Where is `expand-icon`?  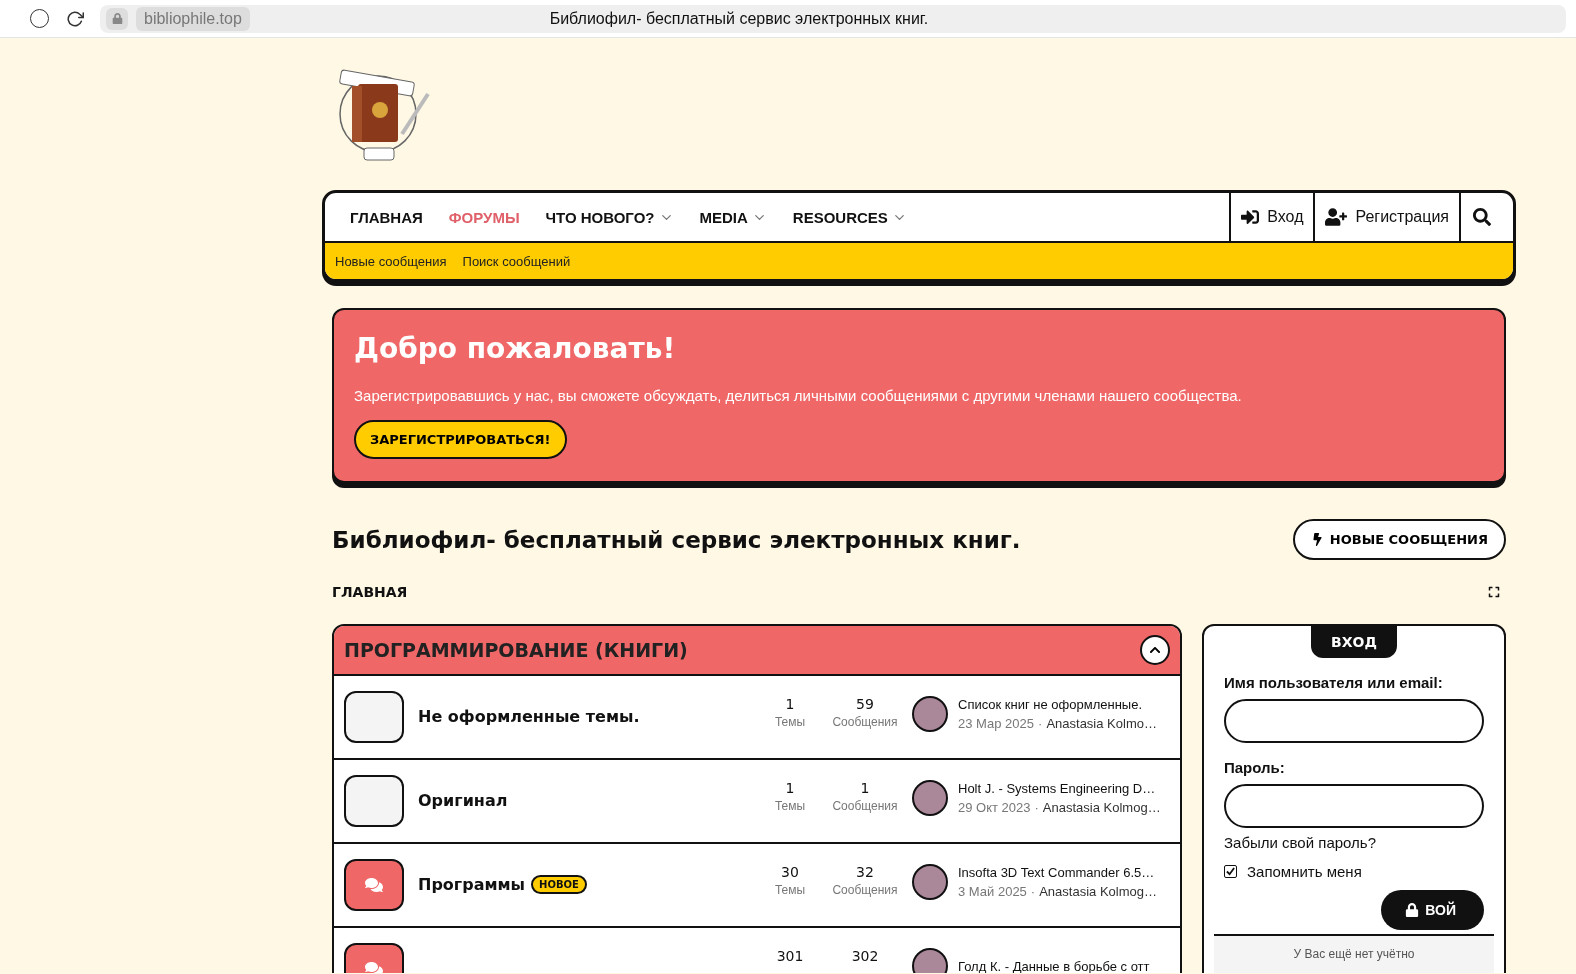
expand-icon is located at coordinates (1494, 592).